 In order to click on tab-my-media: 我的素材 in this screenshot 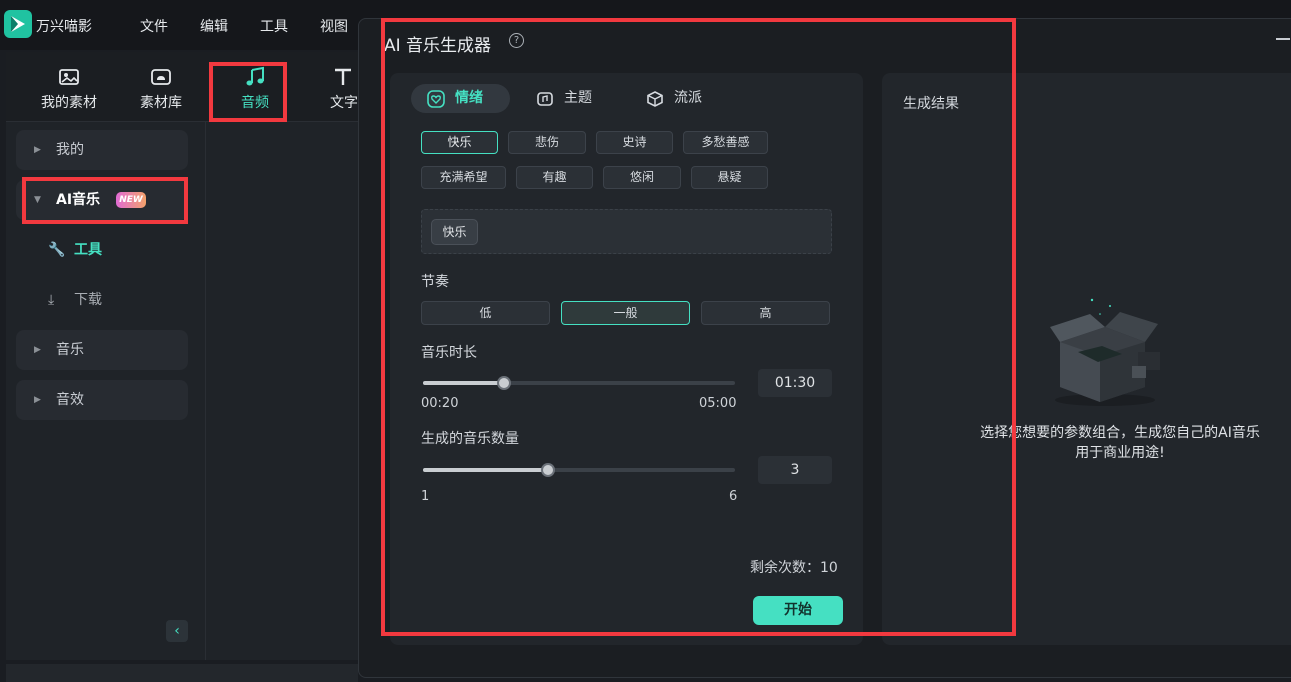, I will do `click(69, 88)`.